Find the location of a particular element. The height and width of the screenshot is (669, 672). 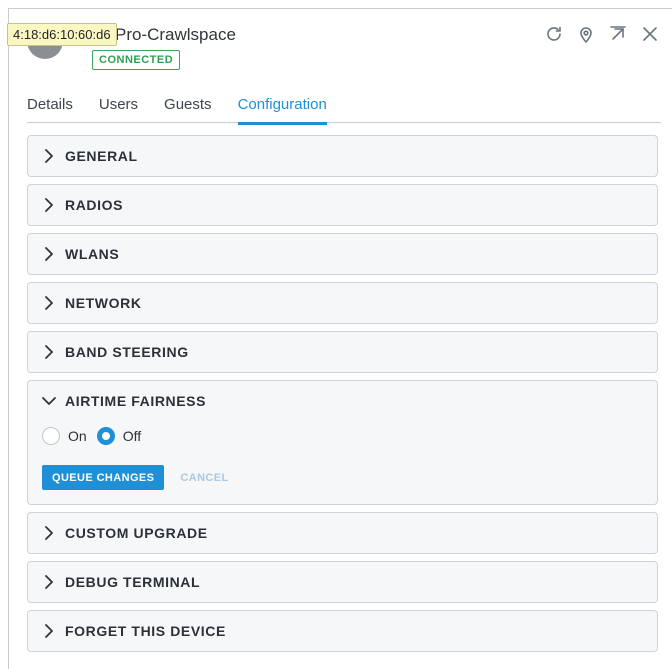

section-title: WLANS is located at coordinates (92, 254).